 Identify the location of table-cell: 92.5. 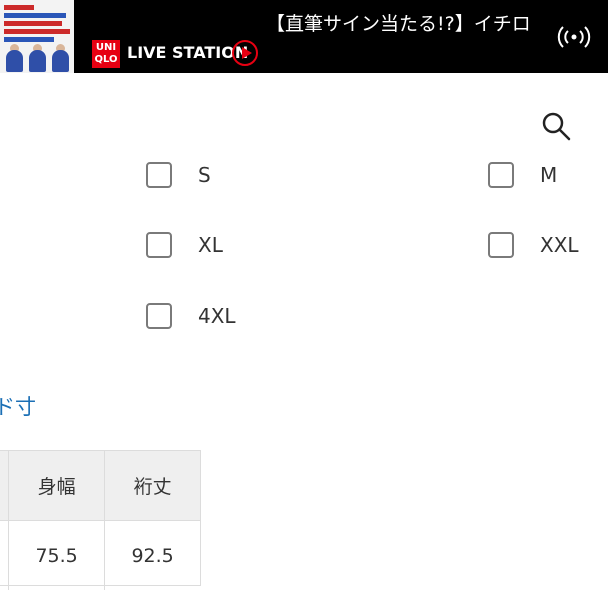
(152, 555).